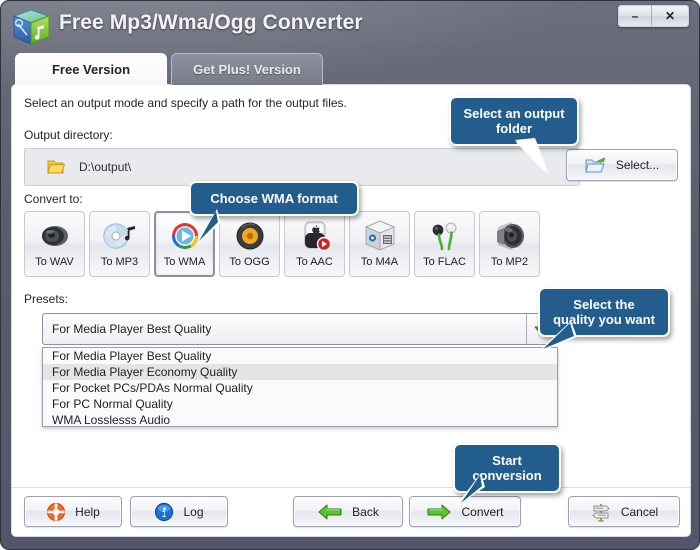  I want to click on presets-selected-value: For Media Player Best Quality, so click(132, 329).